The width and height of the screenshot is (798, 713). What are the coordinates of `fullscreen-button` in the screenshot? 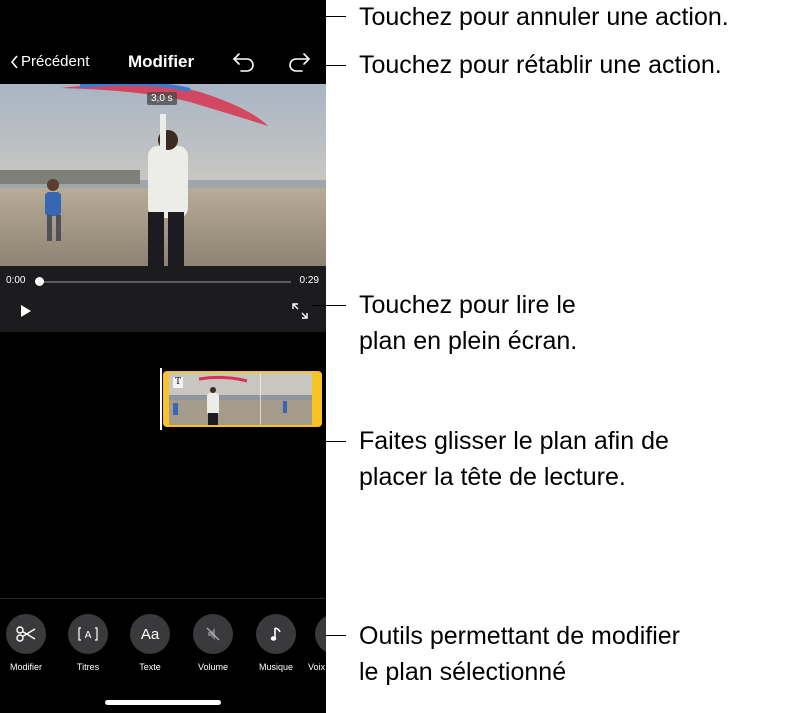 It's located at (300, 313).